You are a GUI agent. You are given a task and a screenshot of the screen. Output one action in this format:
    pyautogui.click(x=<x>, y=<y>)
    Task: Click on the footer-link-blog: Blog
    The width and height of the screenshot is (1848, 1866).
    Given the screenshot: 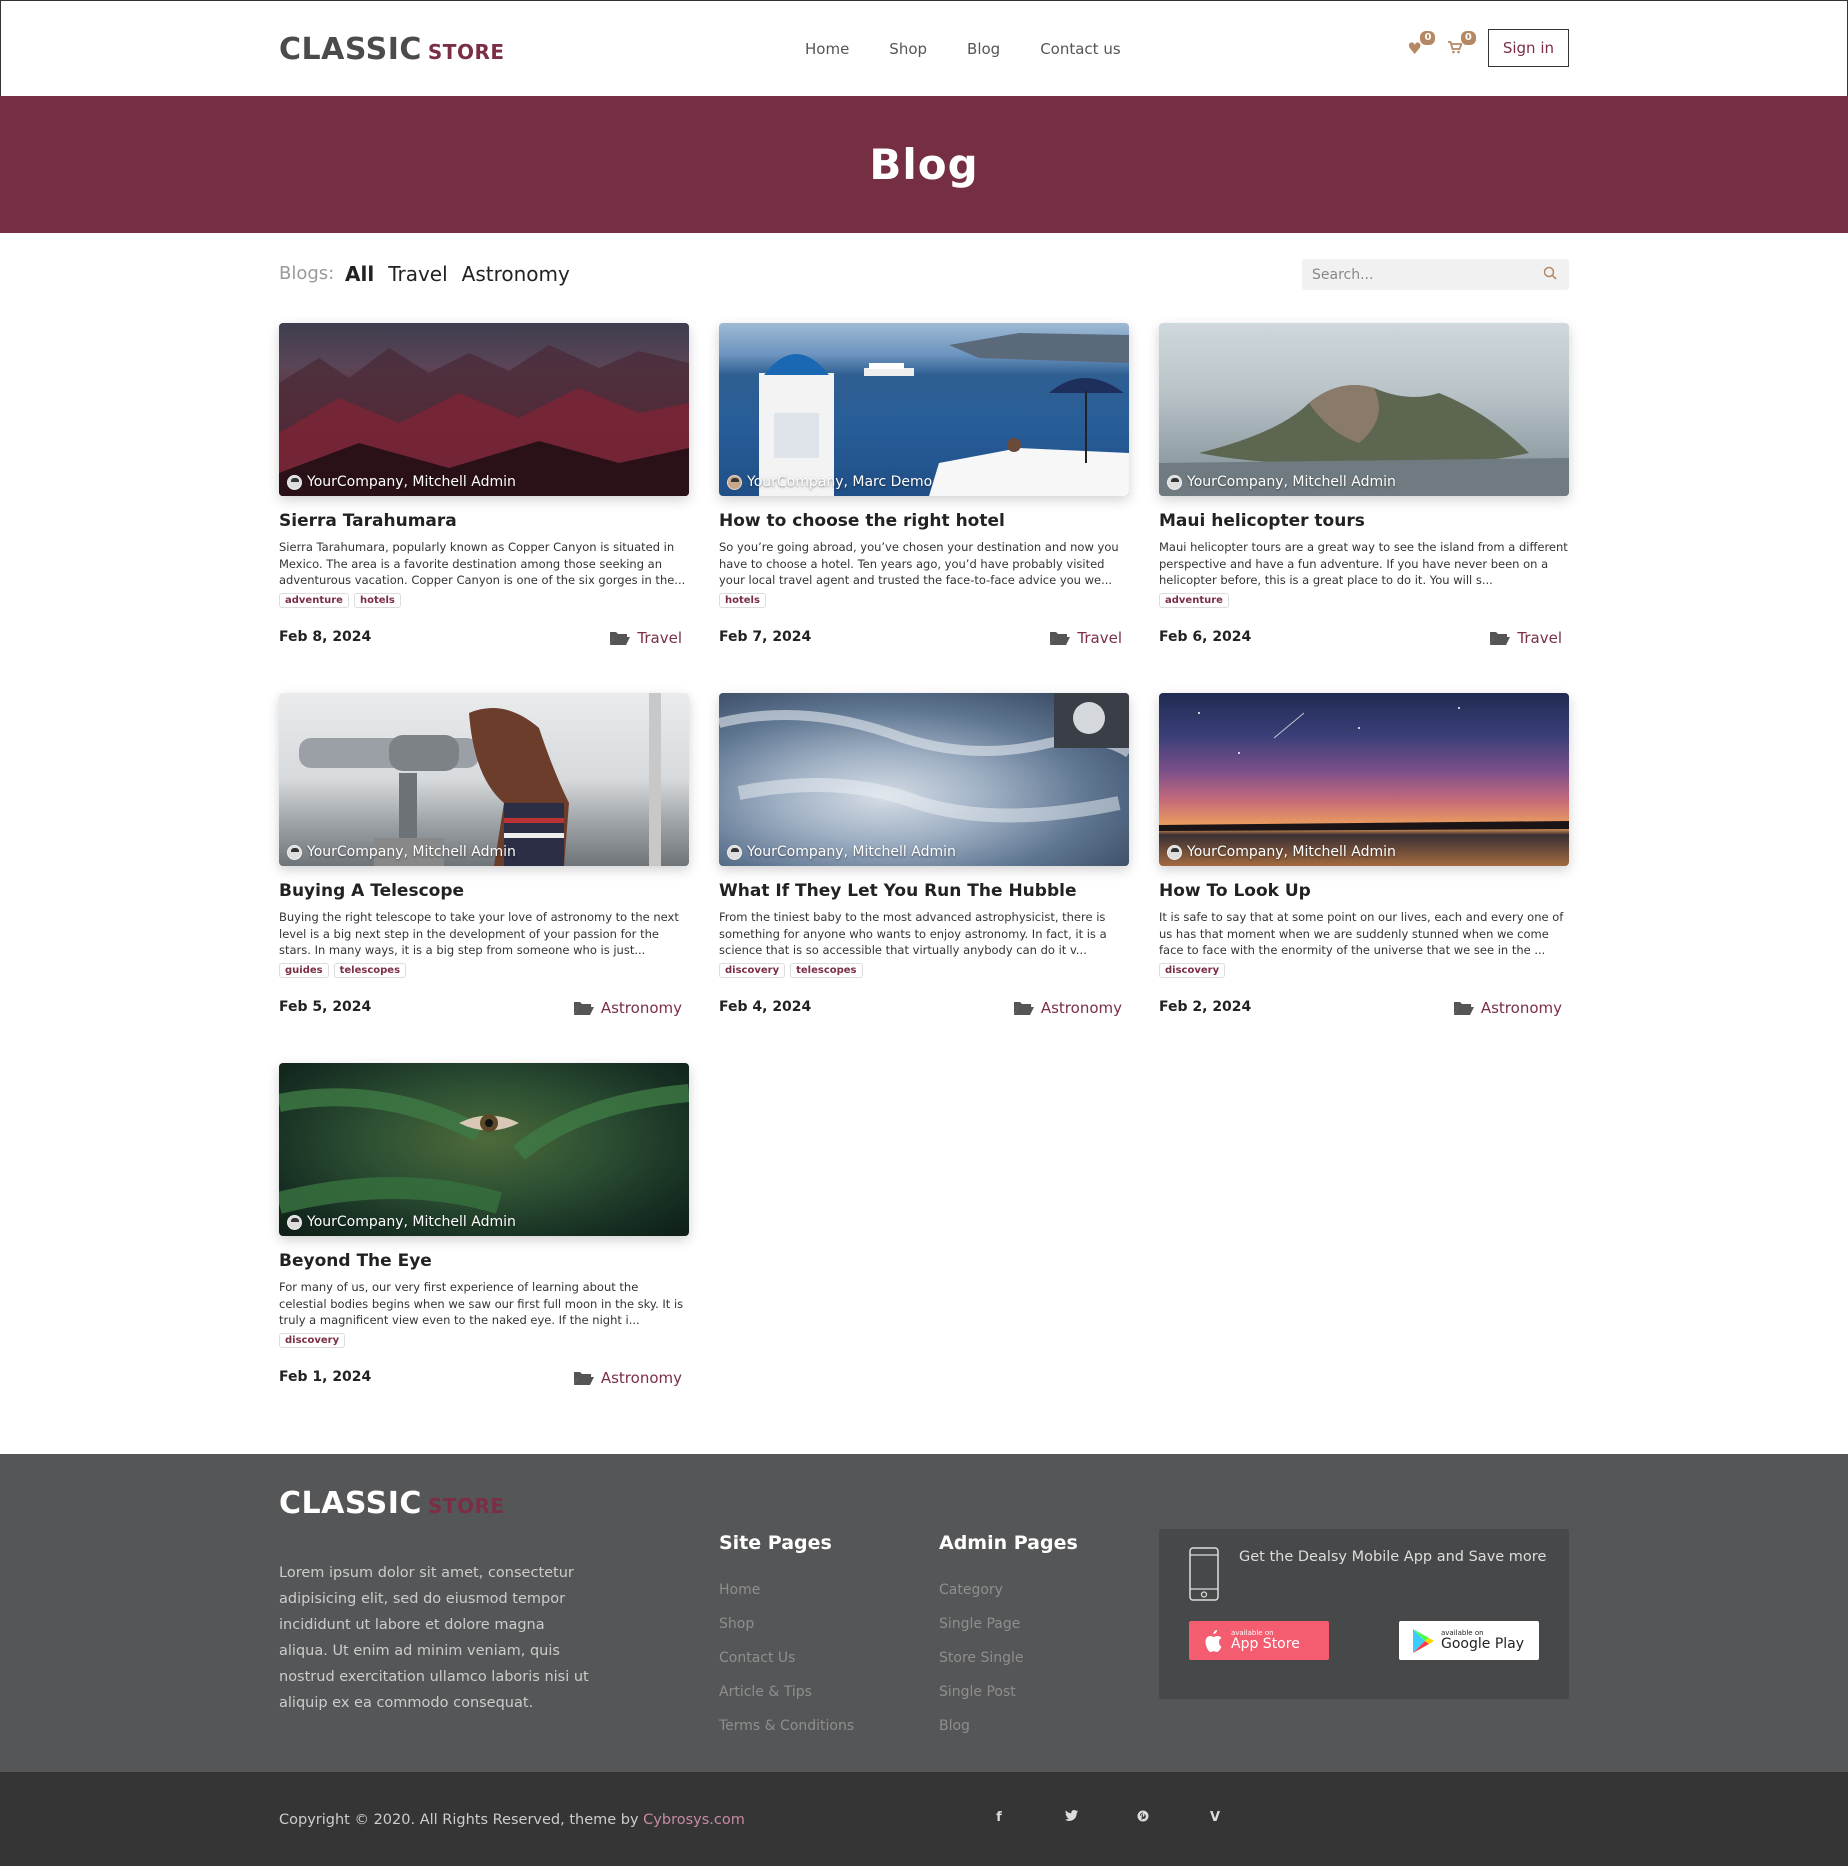 What is the action you would take?
    pyautogui.click(x=1008, y=1726)
    